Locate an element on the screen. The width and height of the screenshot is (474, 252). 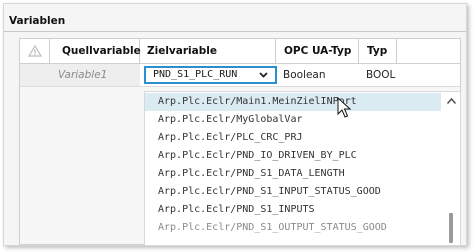
header-source: Quellvariable is located at coordinates (95, 51).